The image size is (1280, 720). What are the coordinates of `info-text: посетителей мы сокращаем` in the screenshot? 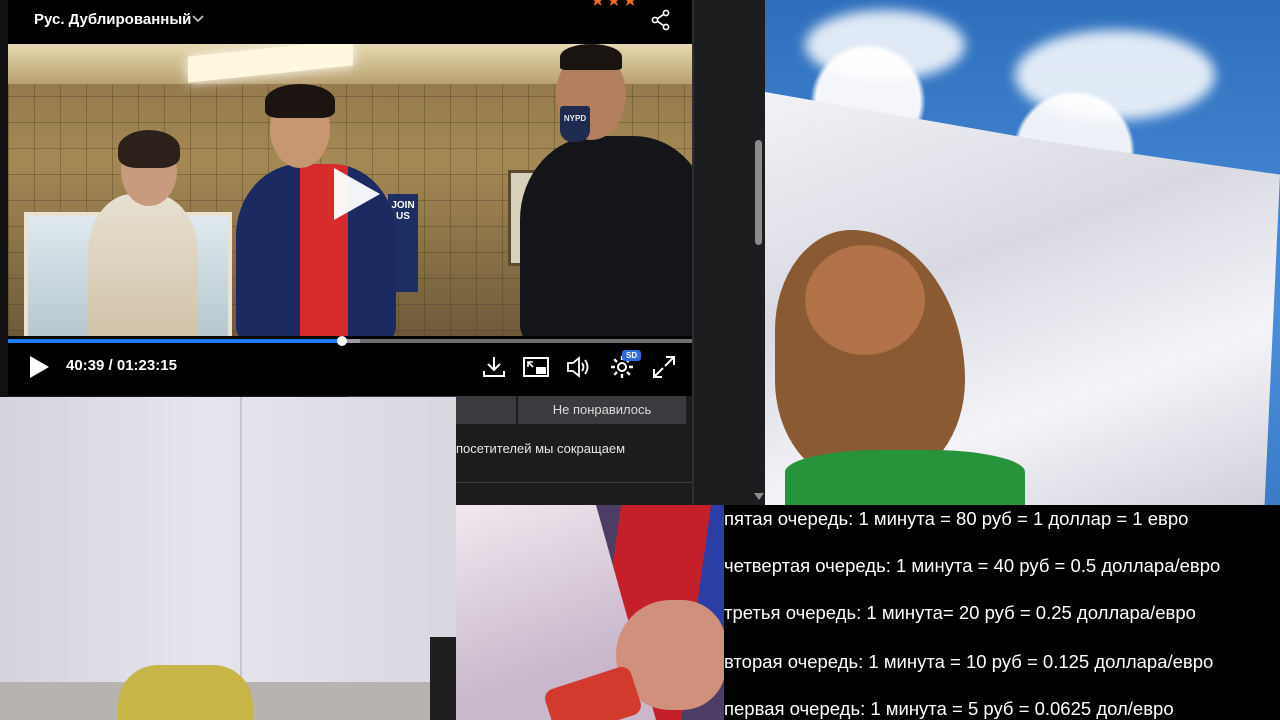 It's located at (541, 448).